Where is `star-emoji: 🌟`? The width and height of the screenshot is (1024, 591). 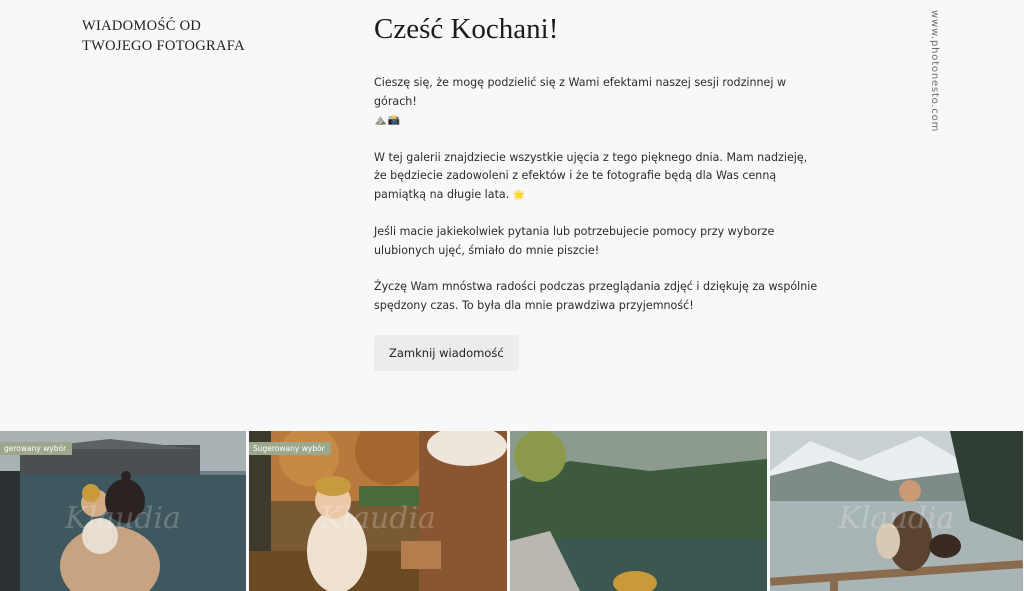 star-emoji: 🌟 is located at coordinates (519, 195).